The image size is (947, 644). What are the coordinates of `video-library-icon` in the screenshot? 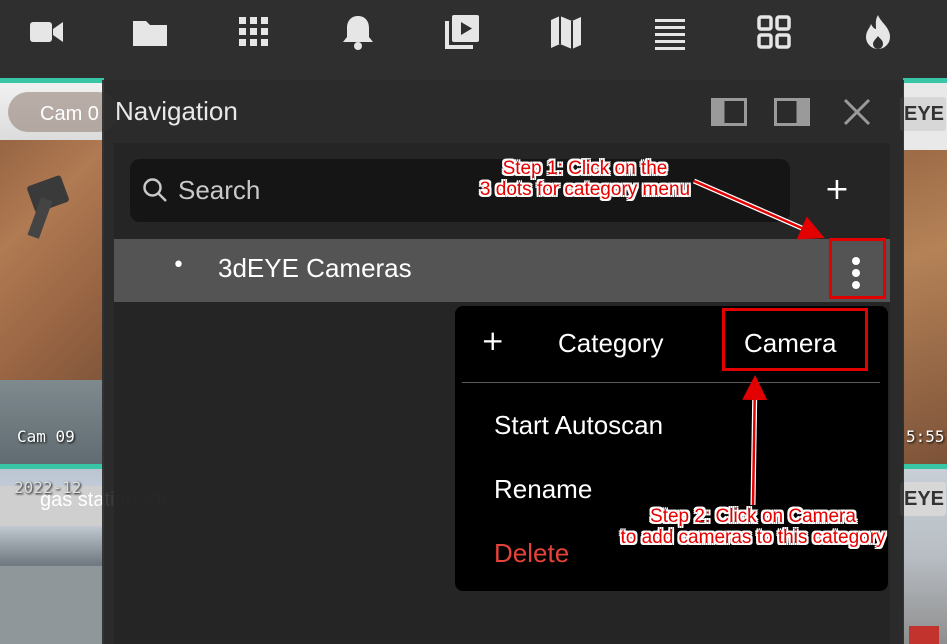 It's located at (462, 32).